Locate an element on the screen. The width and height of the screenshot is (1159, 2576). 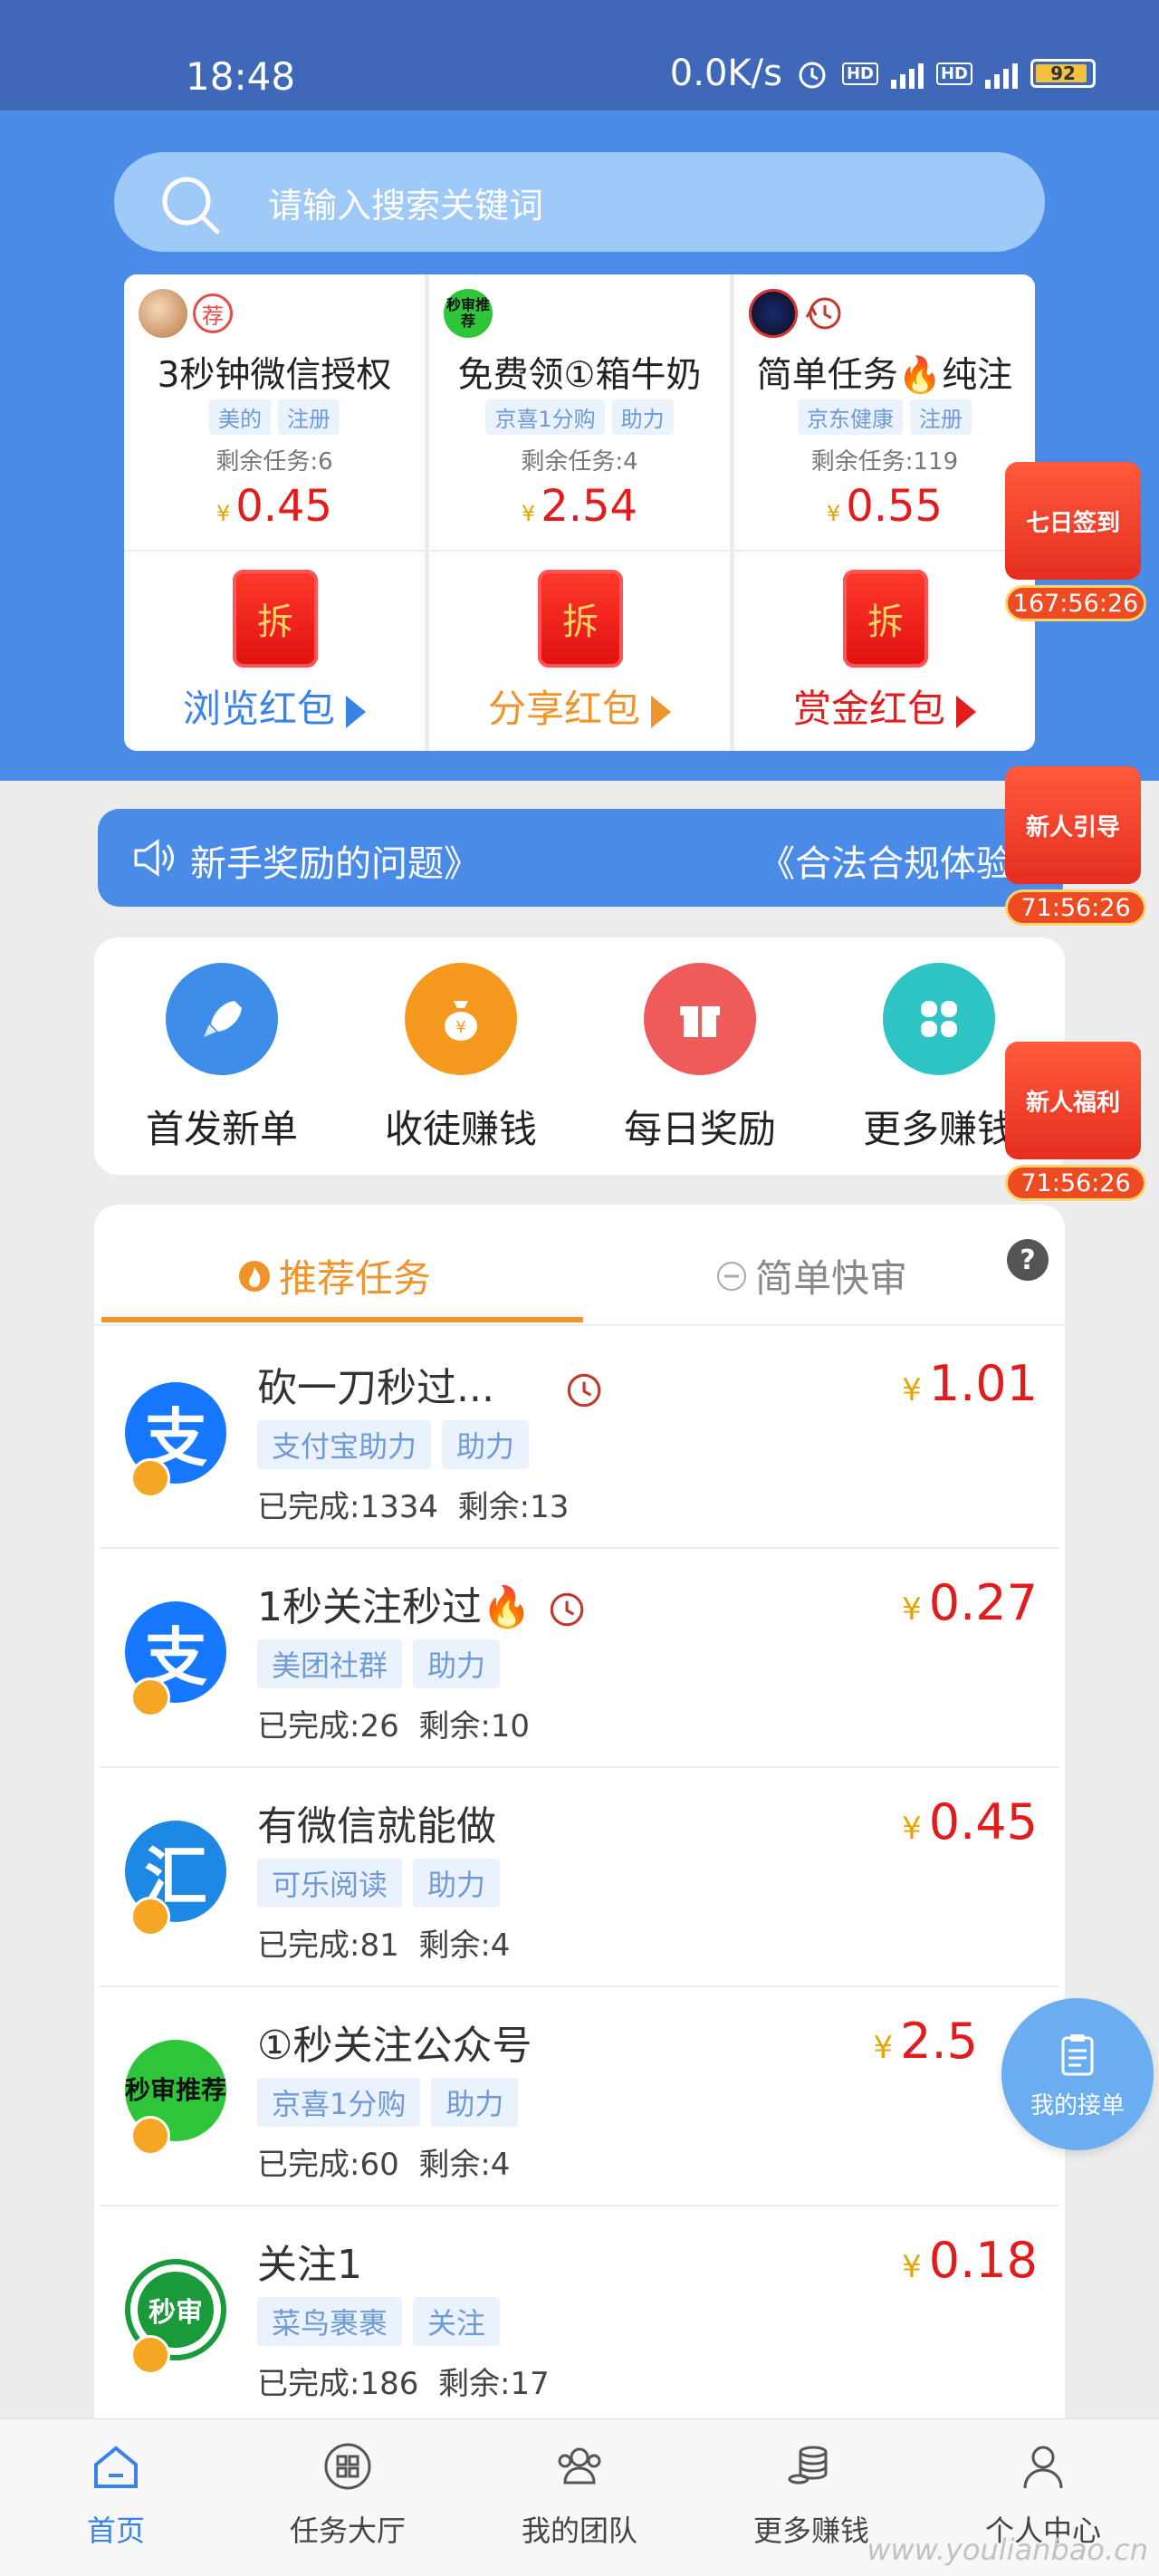
clipboard-icon is located at coordinates (1077, 2054).